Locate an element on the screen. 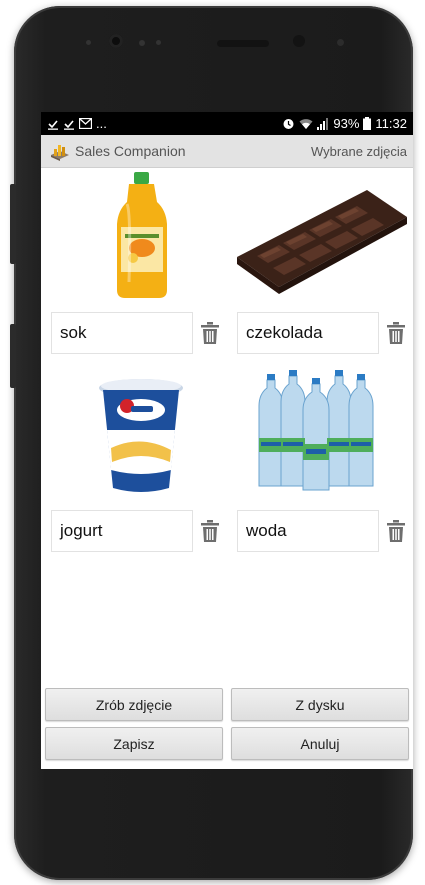  page-subtitle: Wybrane zdjęcia is located at coordinates (359, 151).